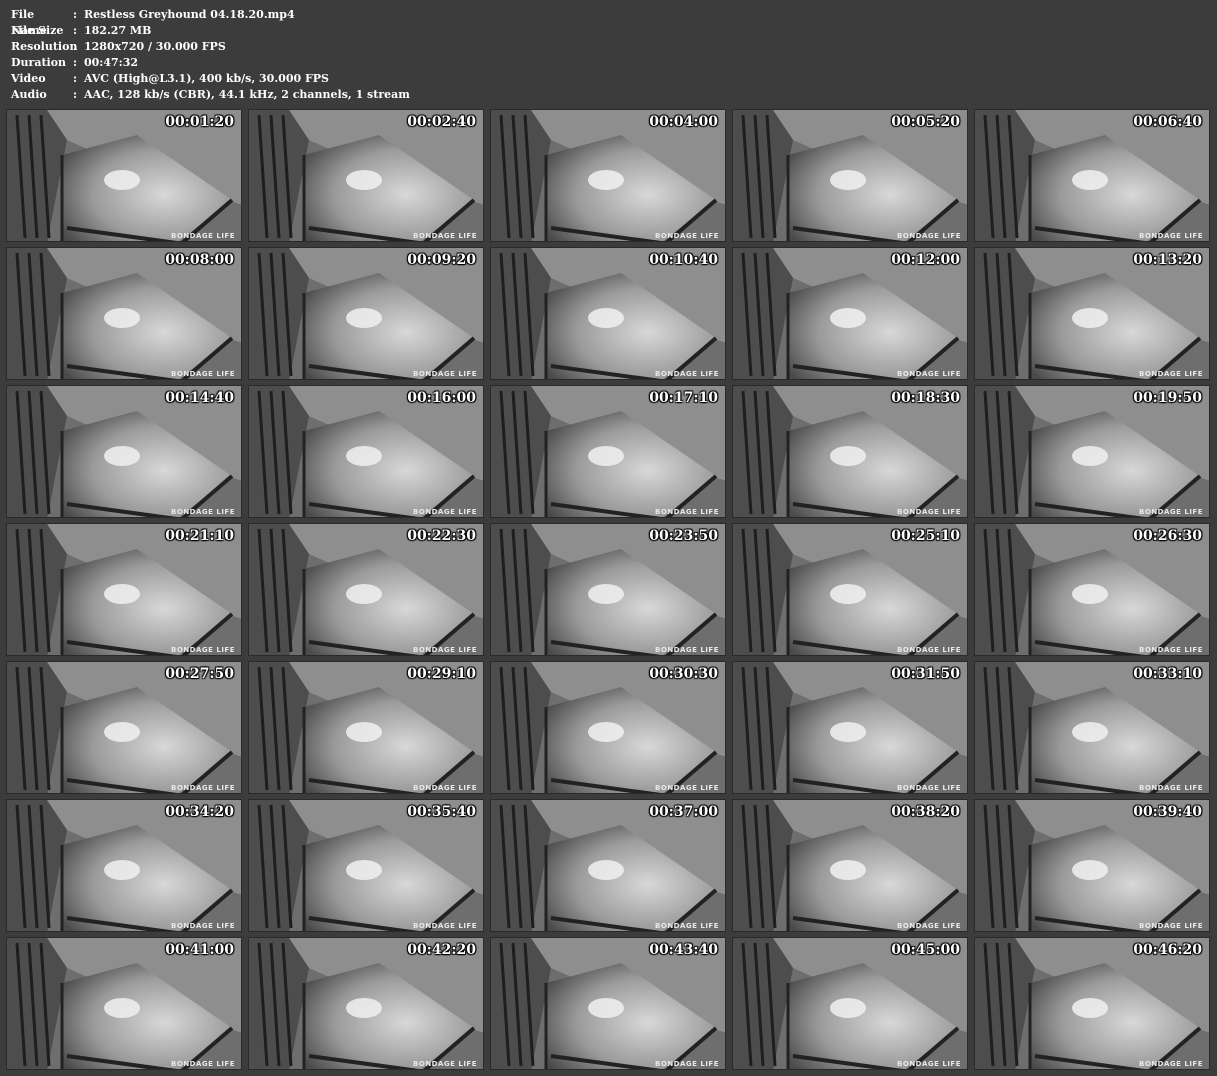 The image size is (1217, 1076). Describe the element at coordinates (199, 398) in the screenshot. I see `thumbnail-timestamp: 00:14:40` at that location.